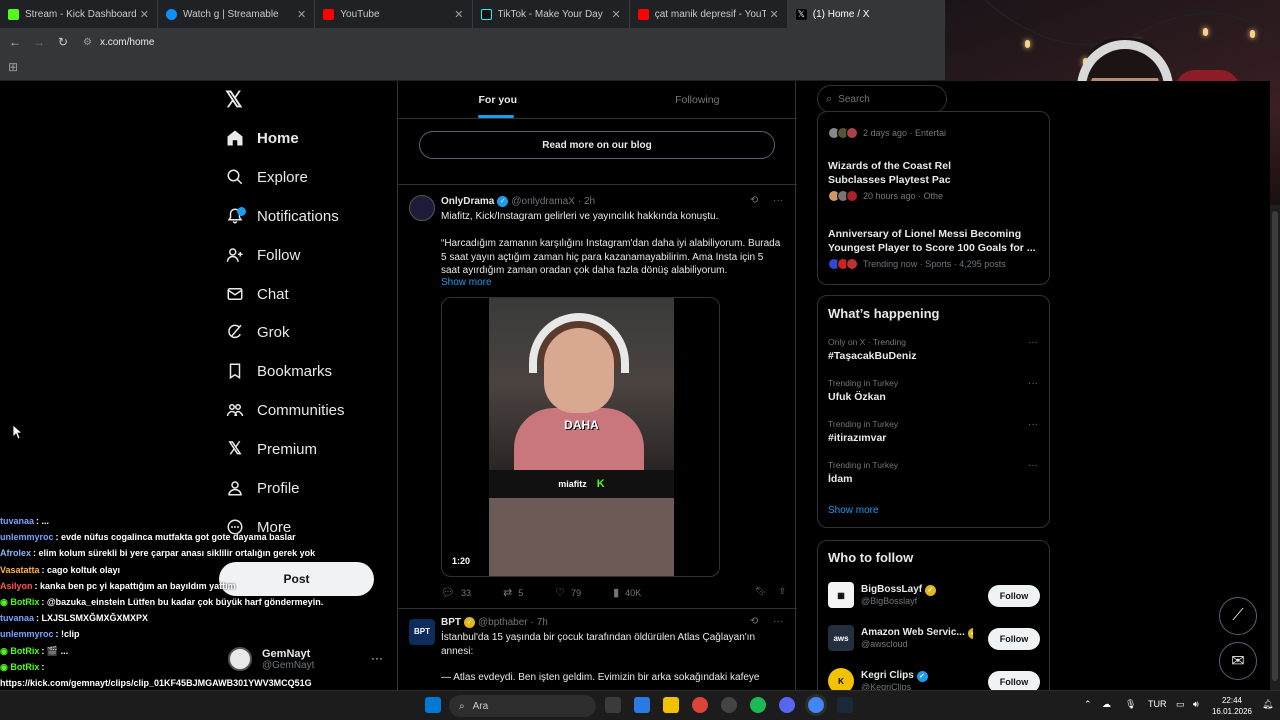 The height and width of the screenshot is (720, 1280). Describe the element at coordinates (262, 138) in the screenshot. I see `sidebar-item-home: Home` at that location.